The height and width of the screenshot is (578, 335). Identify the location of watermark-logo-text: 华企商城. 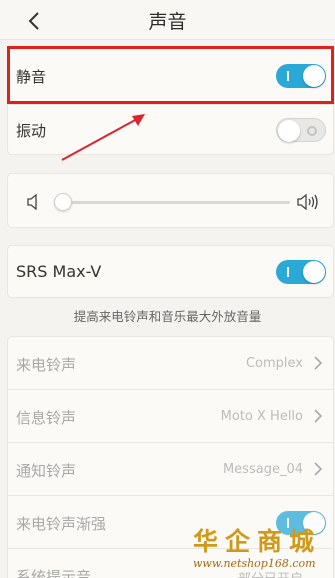
(257, 541).